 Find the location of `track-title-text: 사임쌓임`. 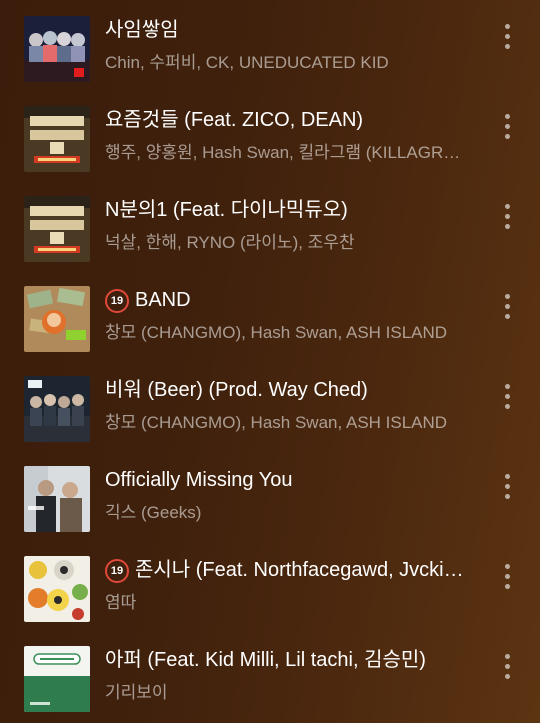

track-title-text: 사임쌓임 is located at coordinates (142, 30).